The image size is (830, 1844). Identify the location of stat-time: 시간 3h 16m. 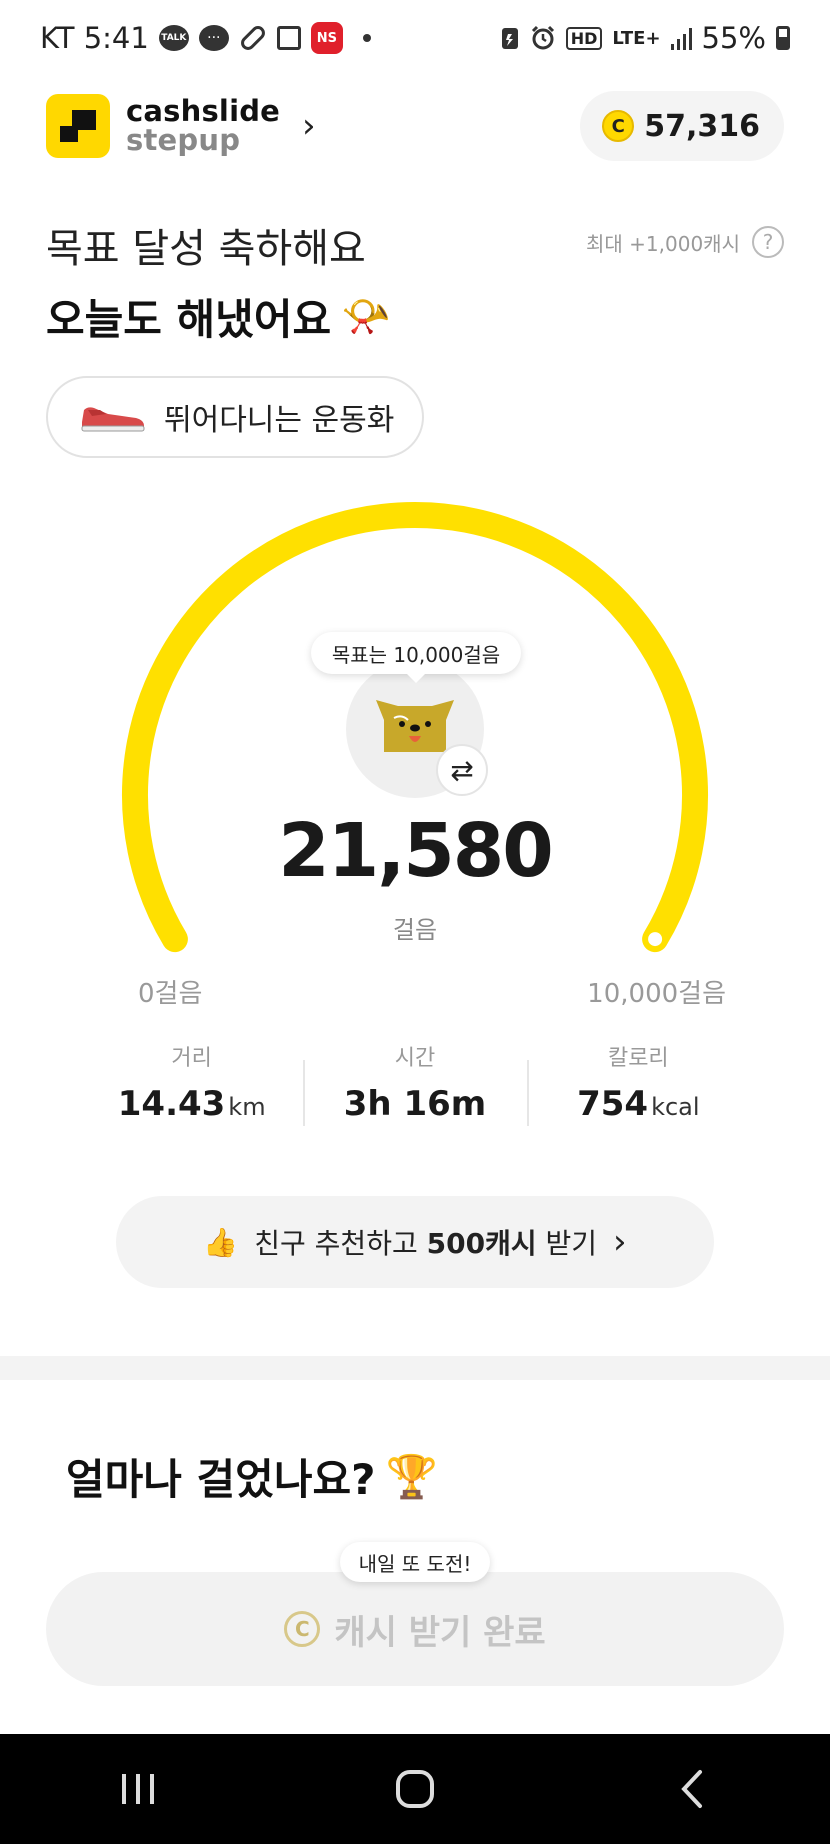
(414, 1085).